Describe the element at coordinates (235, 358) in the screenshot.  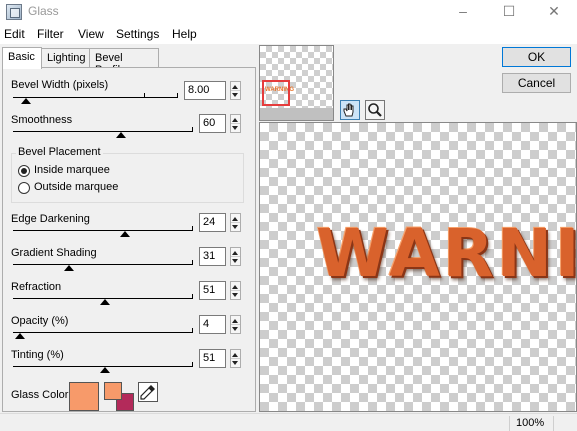
I see `tinting-spinner` at that location.